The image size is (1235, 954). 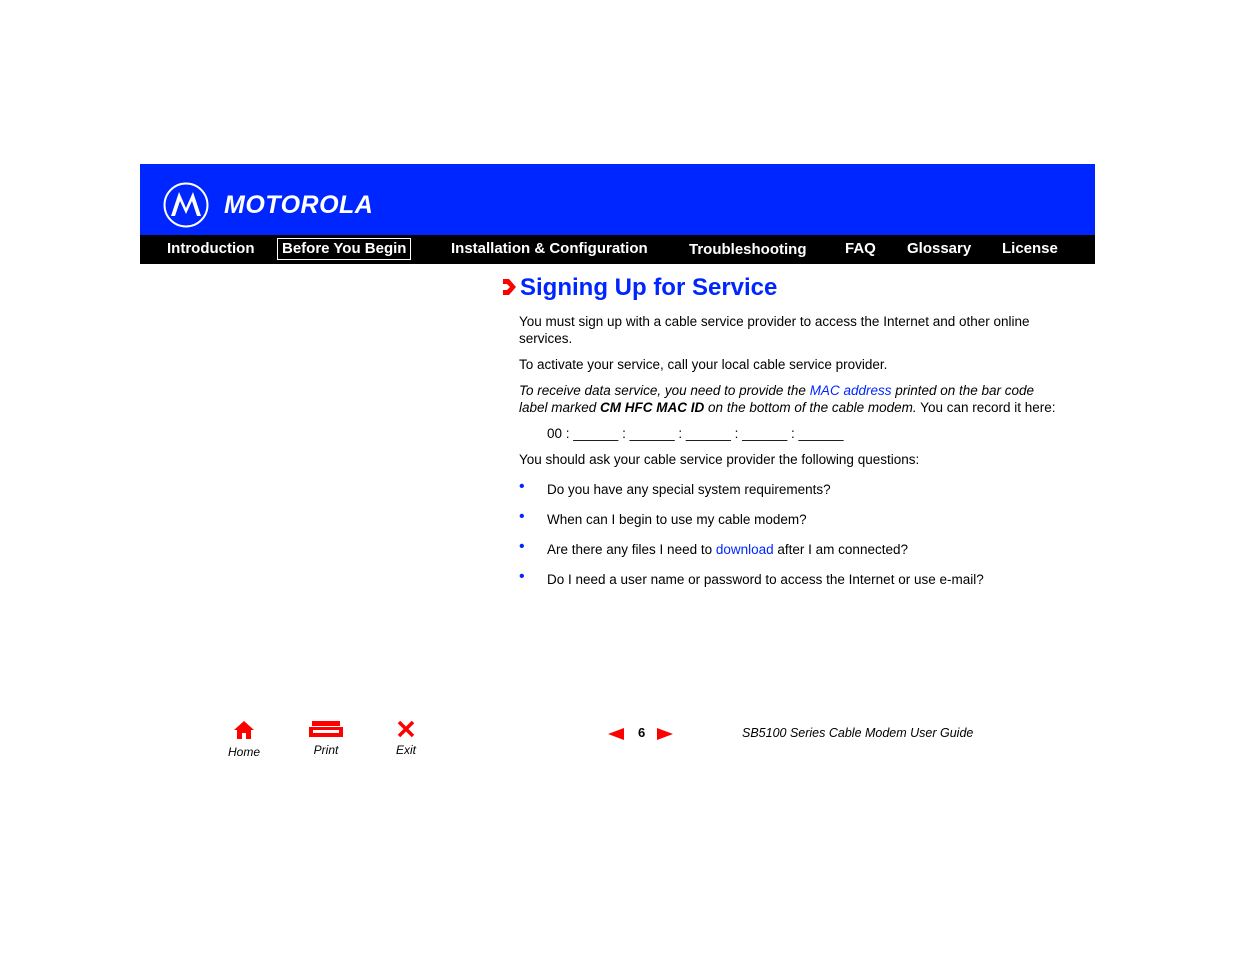 What do you see at coordinates (652, 407) in the screenshot?
I see `mac-label-id: CM HFC MAC ID` at bounding box center [652, 407].